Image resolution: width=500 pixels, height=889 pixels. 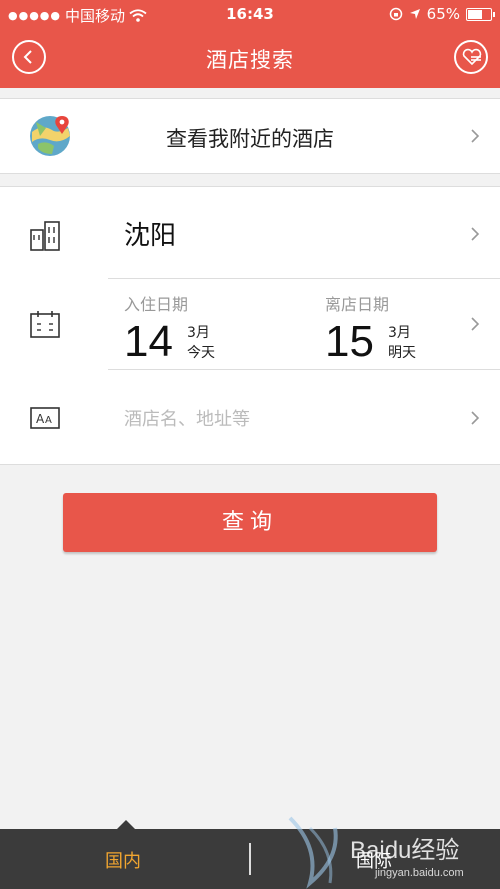 What do you see at coordinates (187, 418) in the screenshot?
I see `keyword-input: 酒店名、地址等` at bounding box center [187, 418].